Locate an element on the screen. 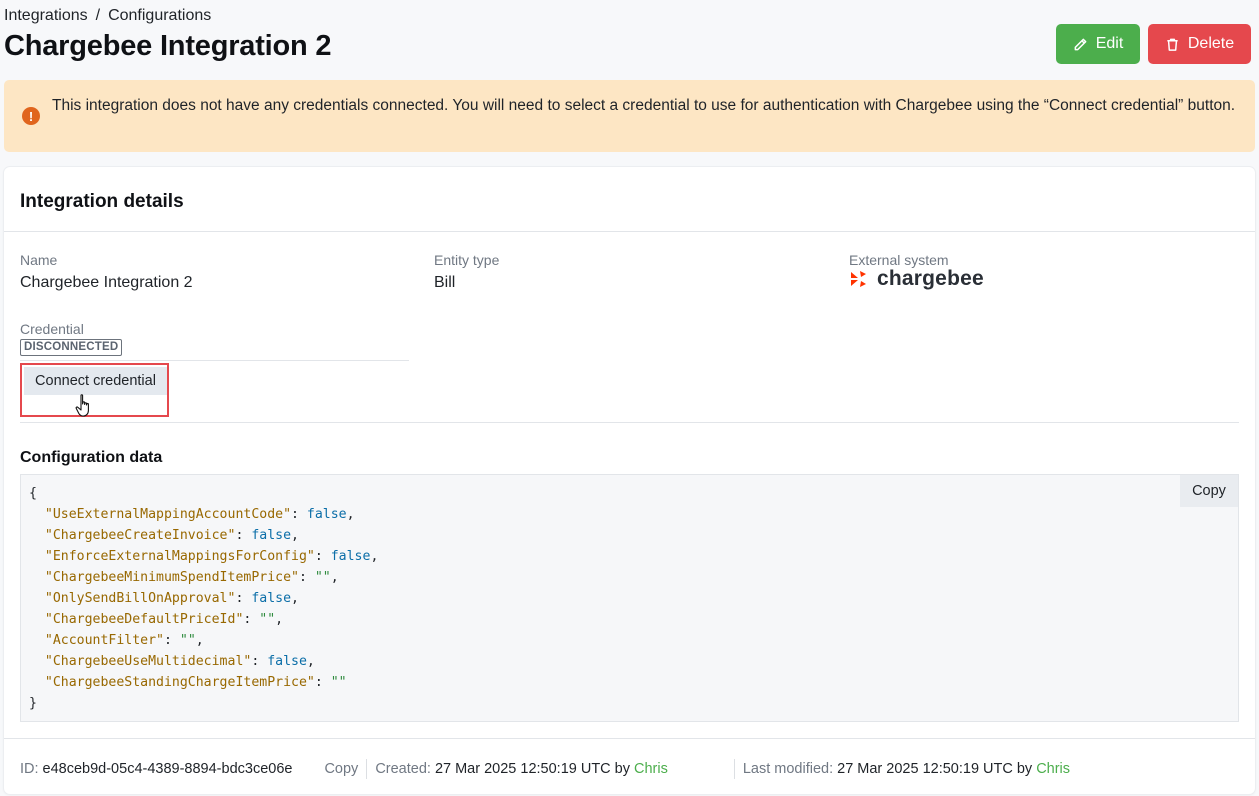  json-key: "ChargebeeUseMultidecimal" is located at coordinates (148, 661).